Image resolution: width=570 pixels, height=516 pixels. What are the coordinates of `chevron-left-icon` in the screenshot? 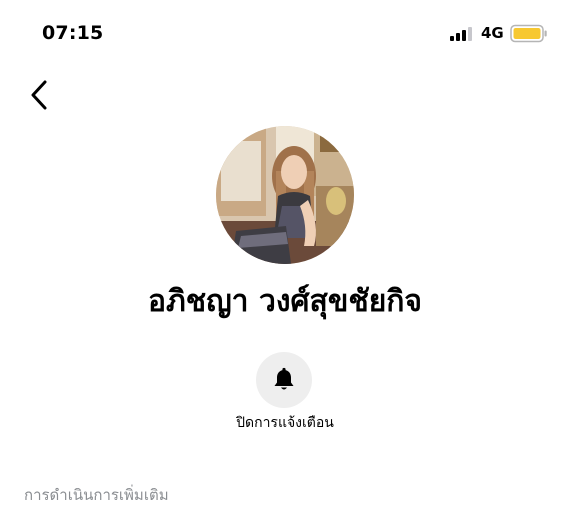 It's located at (39, 95).